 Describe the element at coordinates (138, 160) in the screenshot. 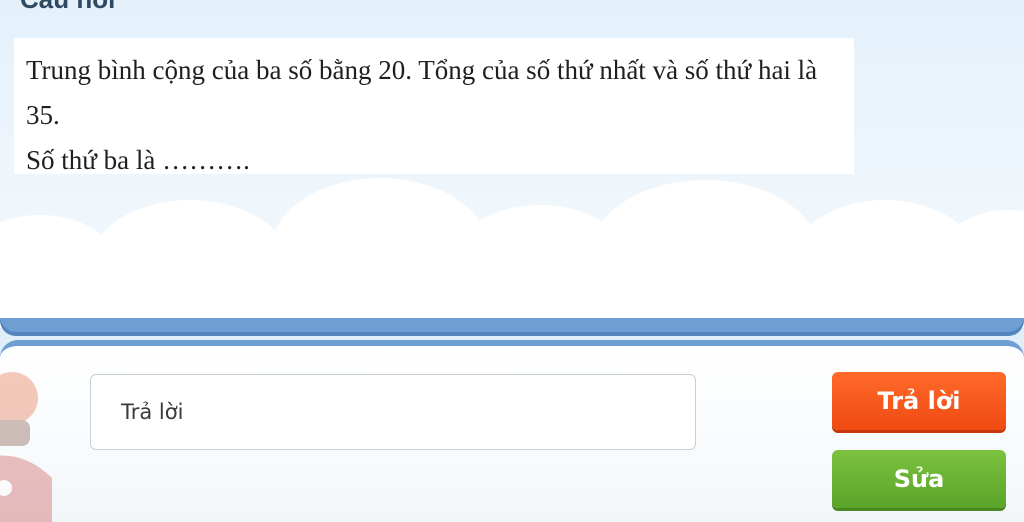

I see `answer-prompt: Số thứ ba là ……….` at that location.